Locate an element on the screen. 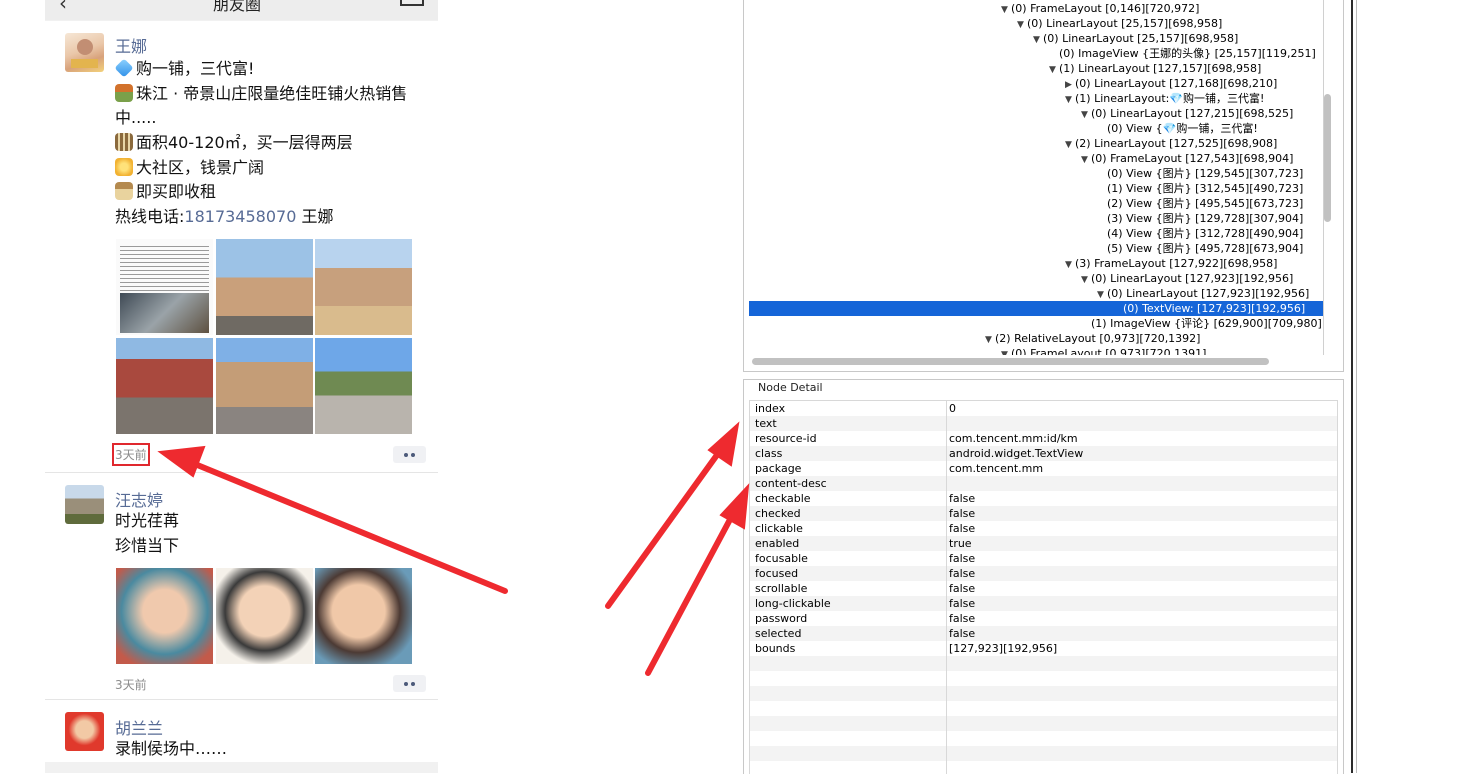 This screenshot has width=1460, height=774. tree-node: (1) ImageView {评论} [629,900][709,980] is located at coordinates (1206, 323).